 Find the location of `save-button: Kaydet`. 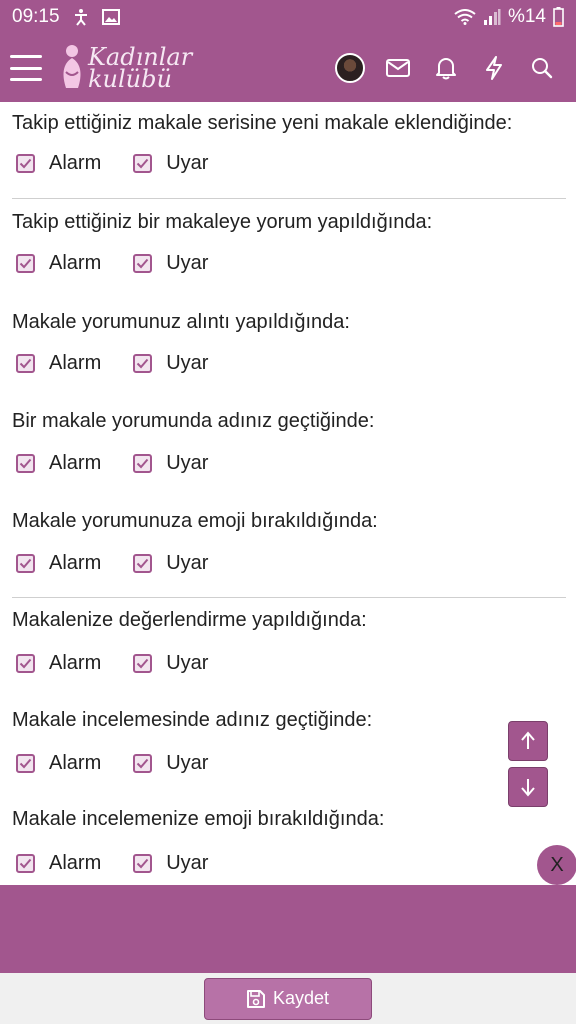

save-button: Kaydet is located at coordinates (288, 998).